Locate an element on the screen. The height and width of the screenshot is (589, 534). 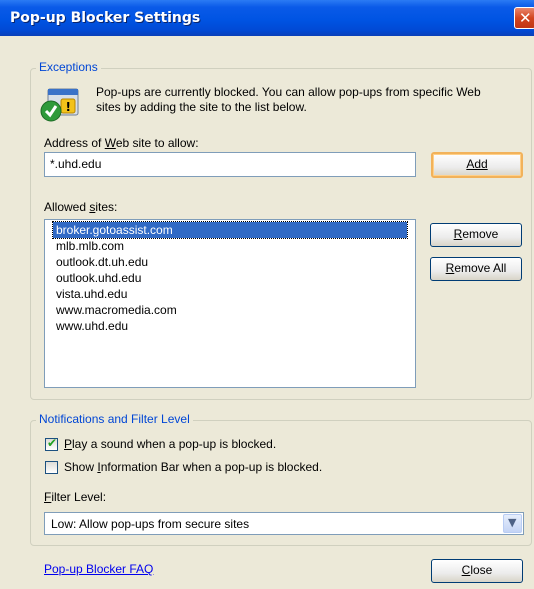
close-button: Close is located at coordinates (477, 571).